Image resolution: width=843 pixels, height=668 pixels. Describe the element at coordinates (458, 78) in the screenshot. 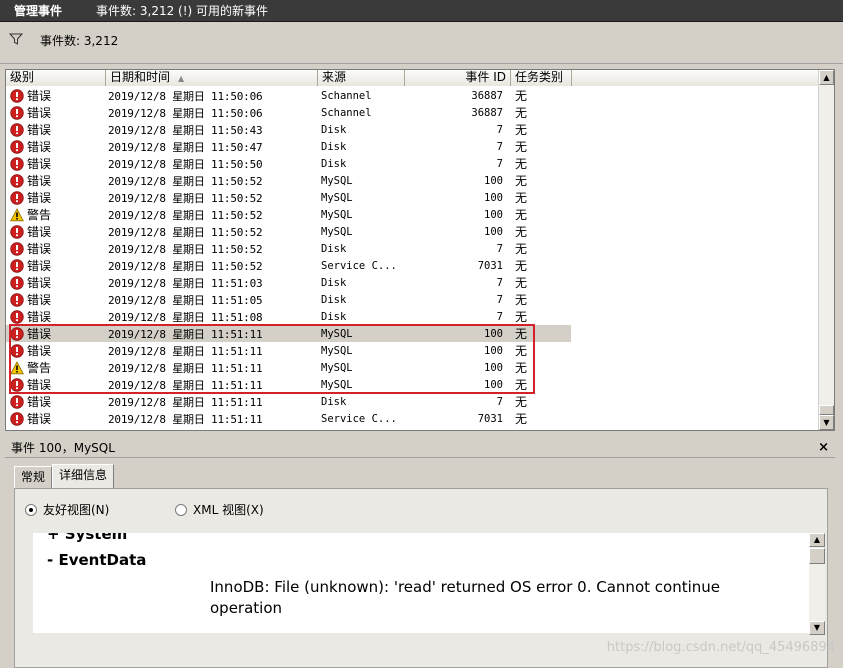

I see `column-event-id: 事件 ID` at that location.